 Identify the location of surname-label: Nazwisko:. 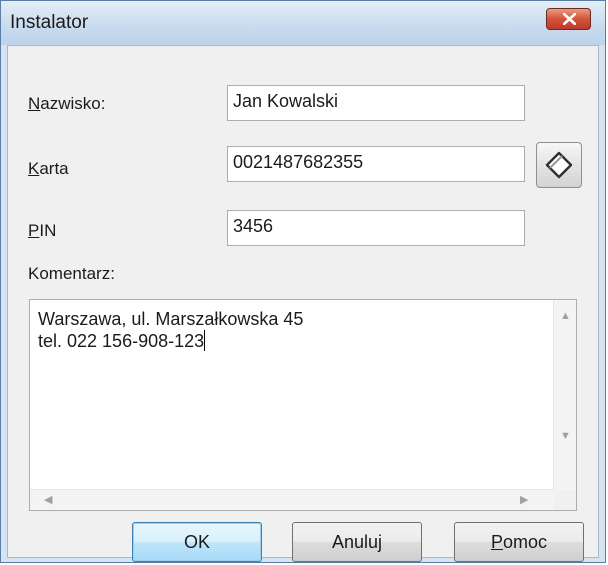
(67, 103).